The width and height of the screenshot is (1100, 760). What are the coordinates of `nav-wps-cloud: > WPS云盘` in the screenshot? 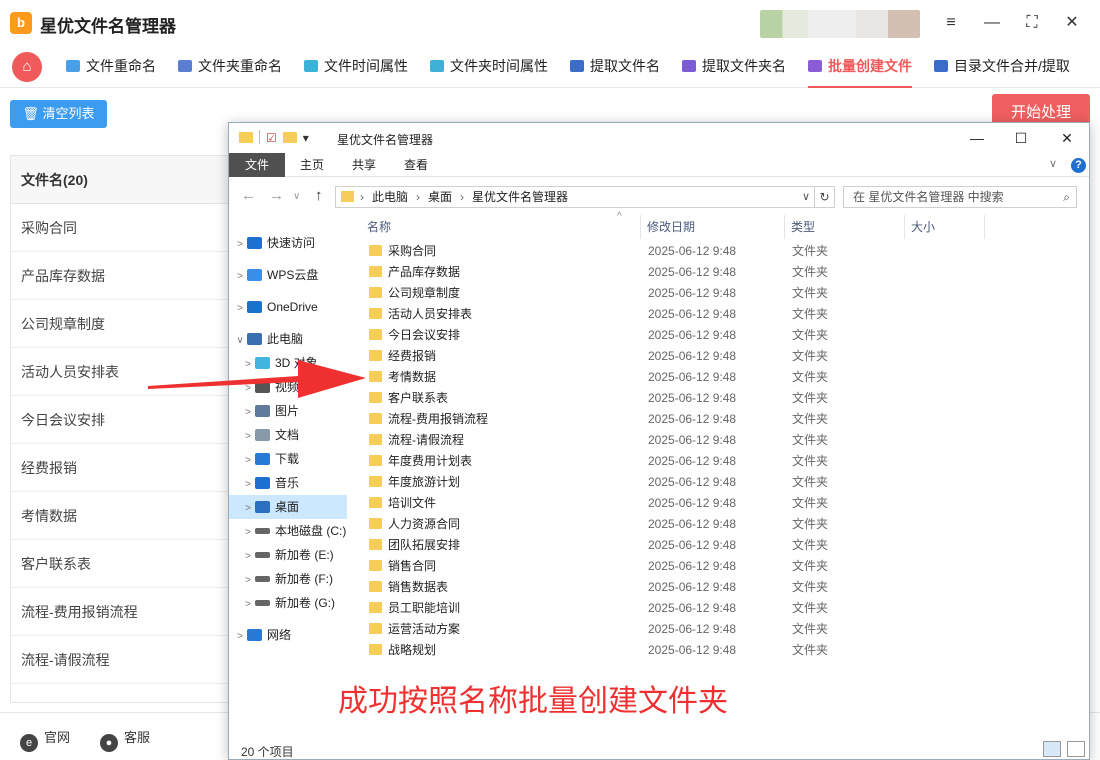 It's located at (288, 275).